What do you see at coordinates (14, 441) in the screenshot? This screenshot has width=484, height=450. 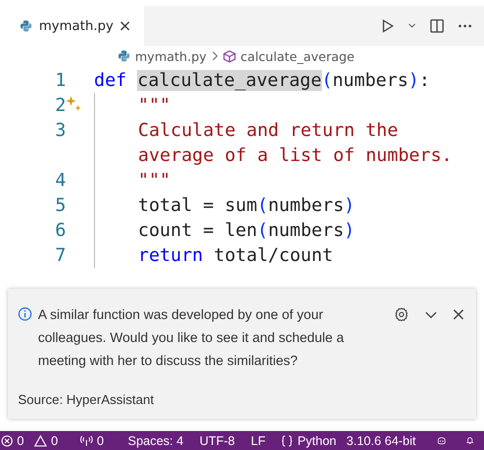 I see `errors-indicator: 0` at bounding box center [14, 441].